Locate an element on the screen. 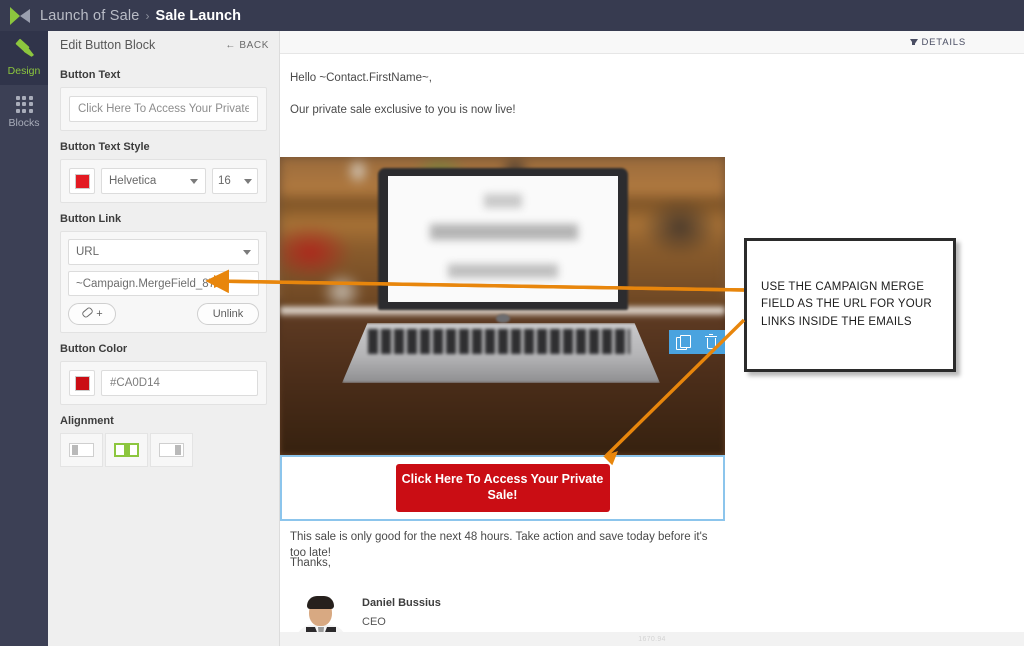 This screenshot has width=1024, height=646. button-link-label: Button Link is located at coordinates (91, 219).